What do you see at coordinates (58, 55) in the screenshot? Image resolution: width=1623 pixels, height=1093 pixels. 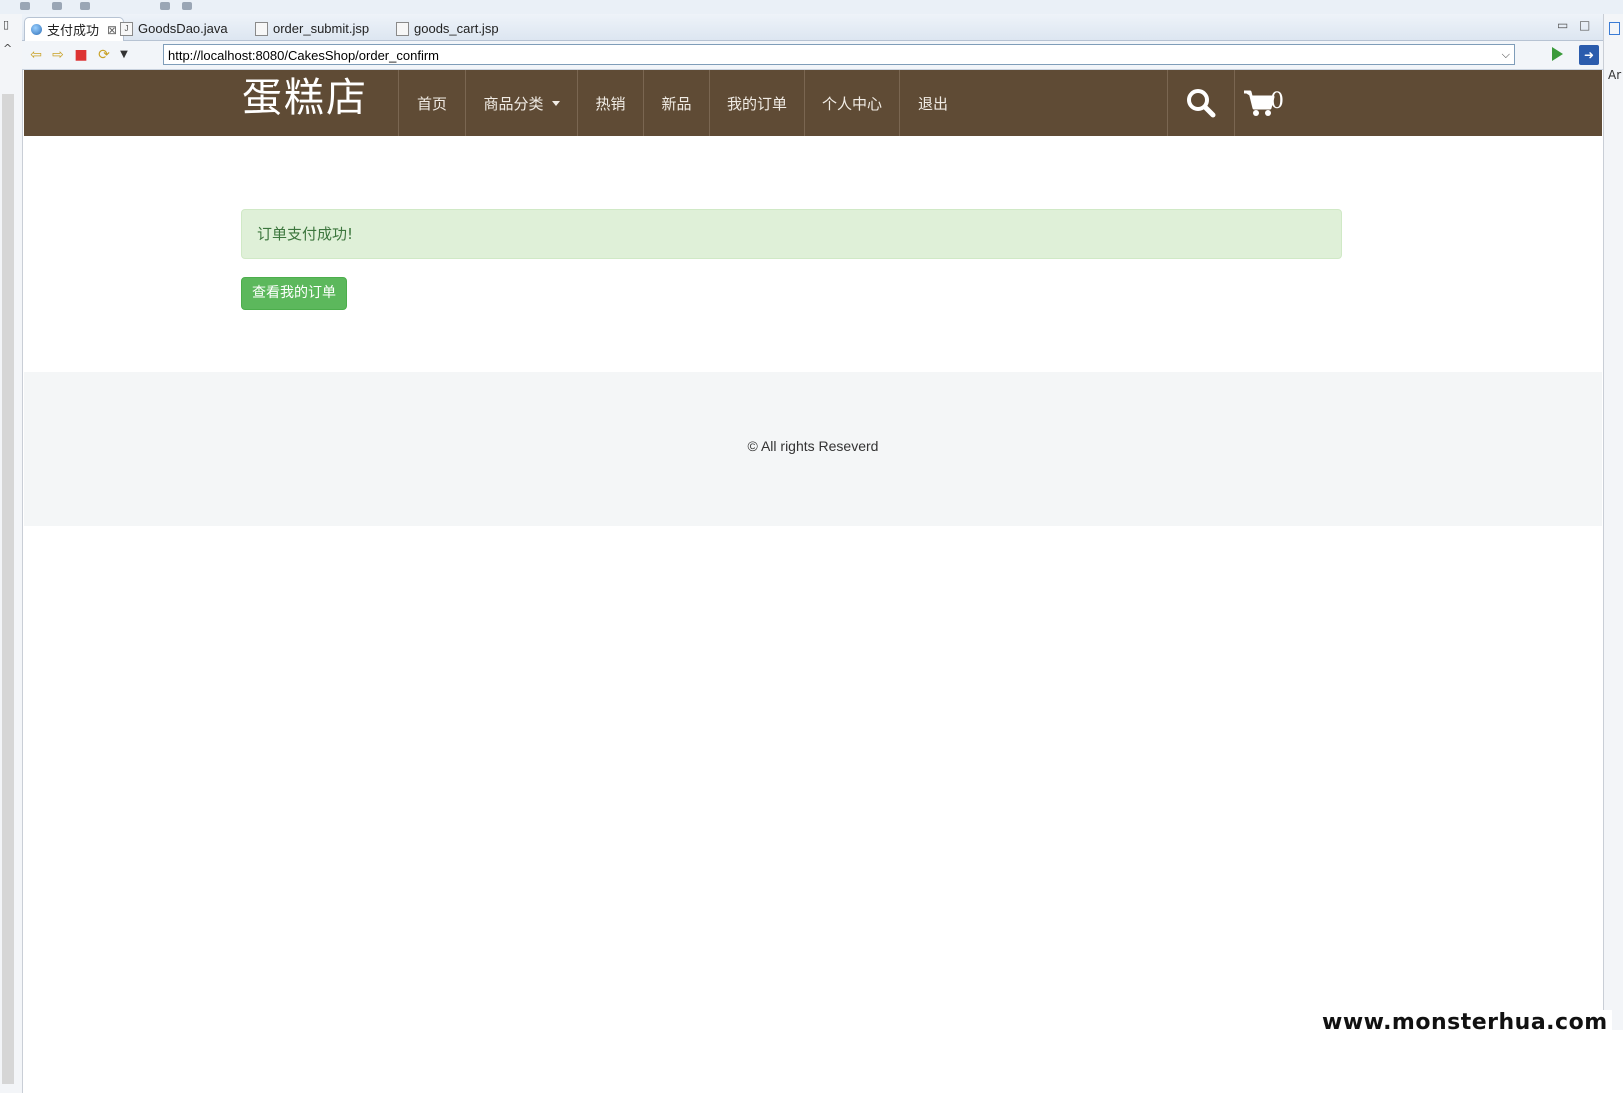 I see `forward-icon: ⇨` at bounding box center [58, 55].